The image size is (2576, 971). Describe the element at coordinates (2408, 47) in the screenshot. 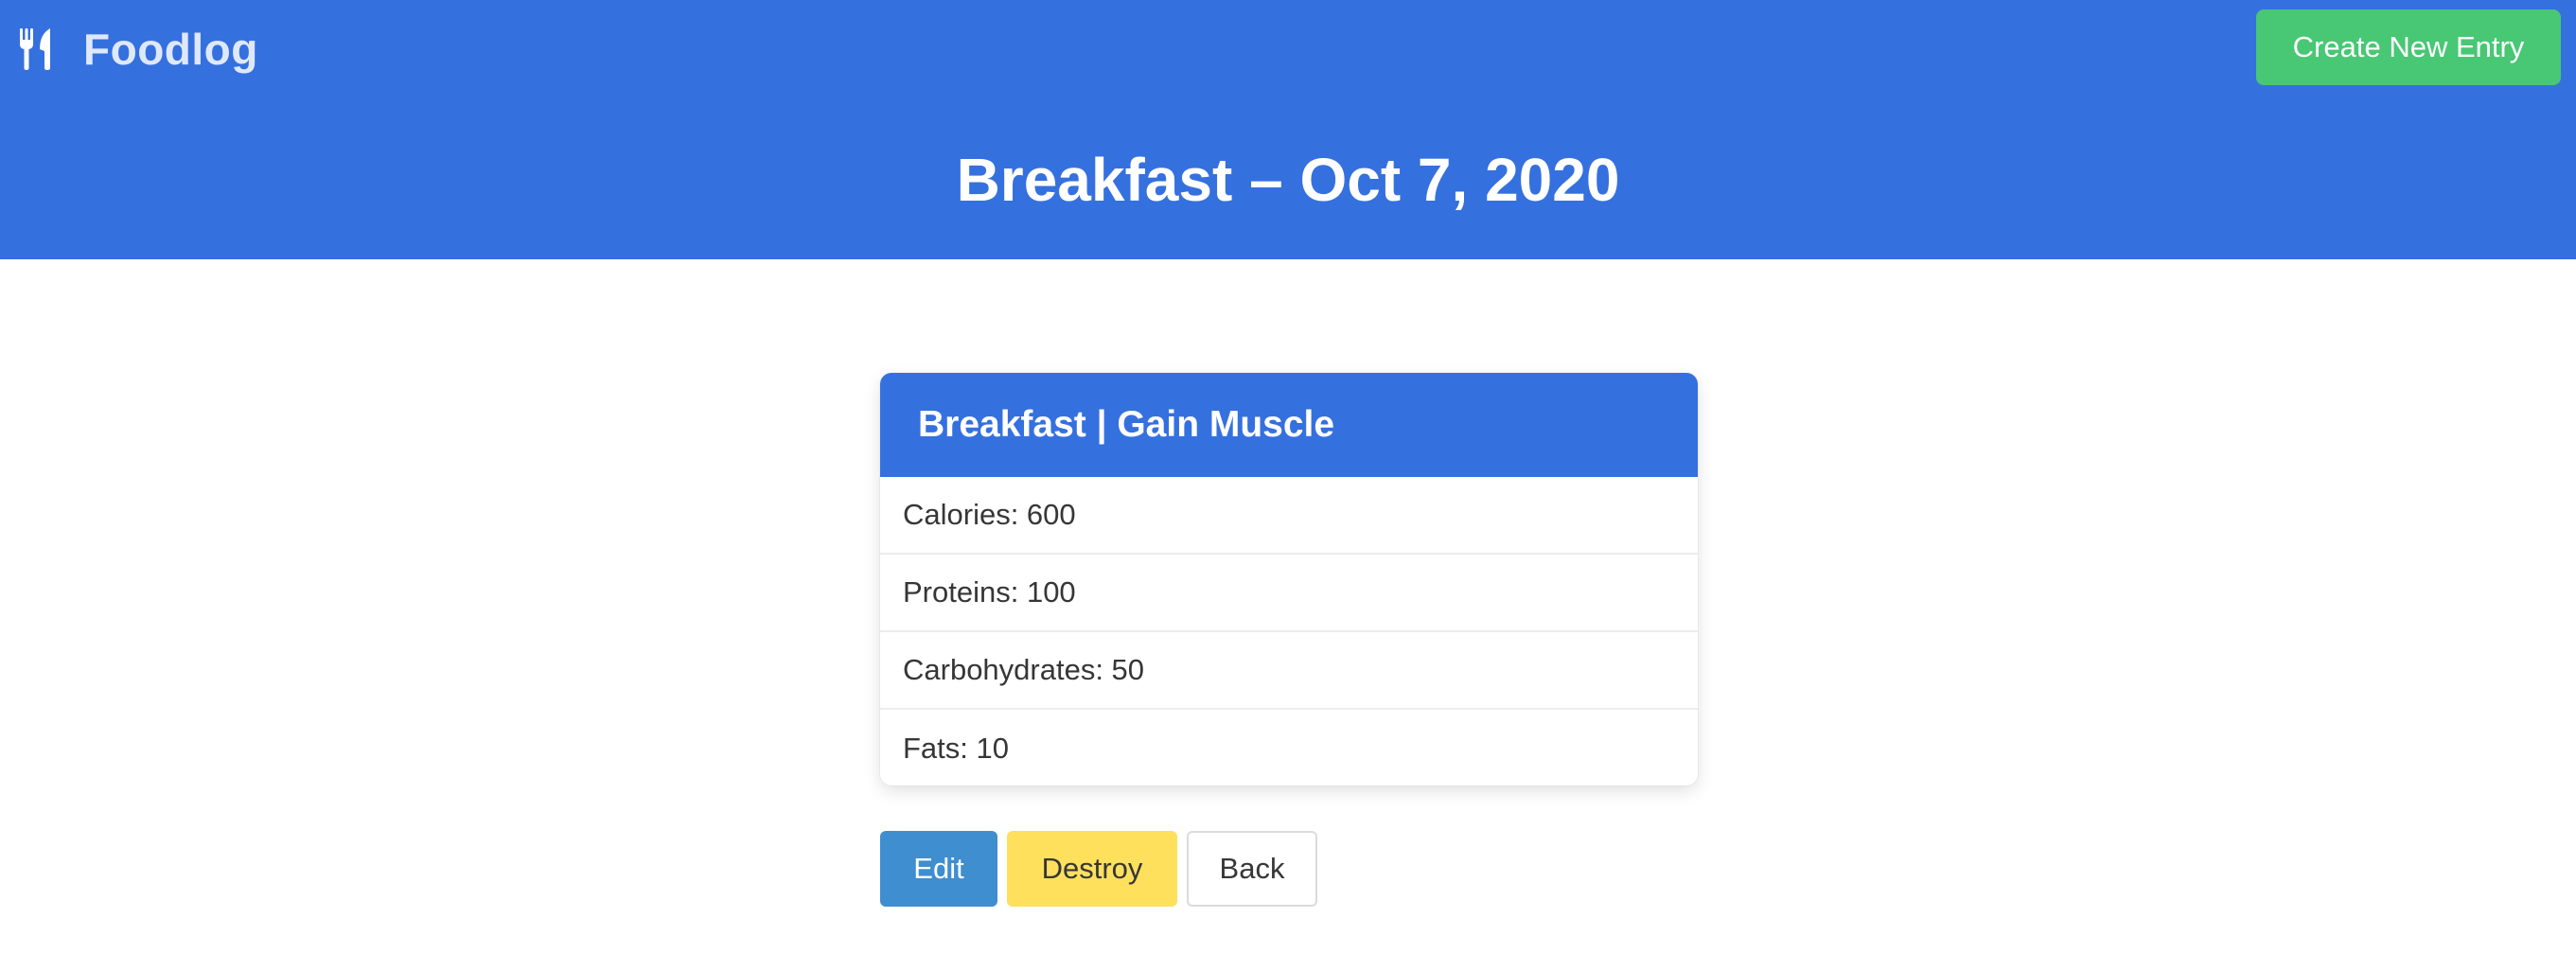

I see `create-new-entry-button: Create New Entry` at that location.